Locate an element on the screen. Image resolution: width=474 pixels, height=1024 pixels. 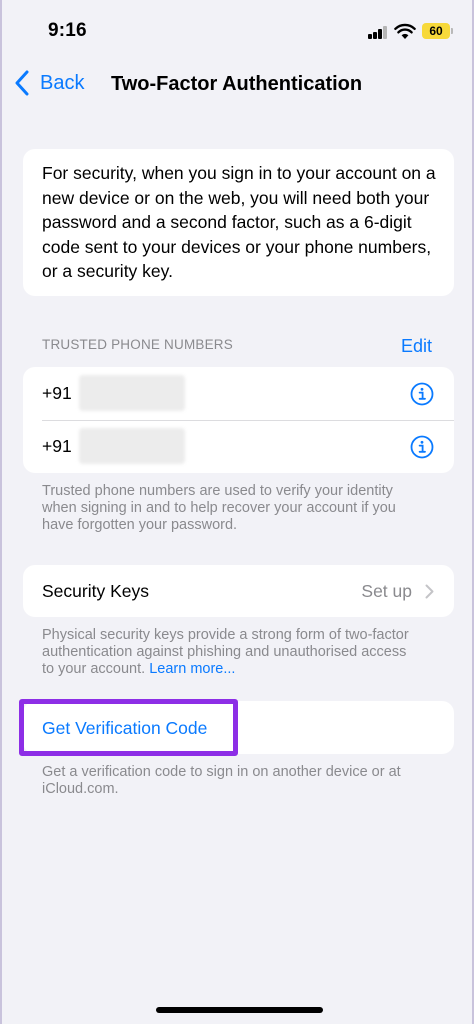
wifi-icon is located at coordinates (405, 31).